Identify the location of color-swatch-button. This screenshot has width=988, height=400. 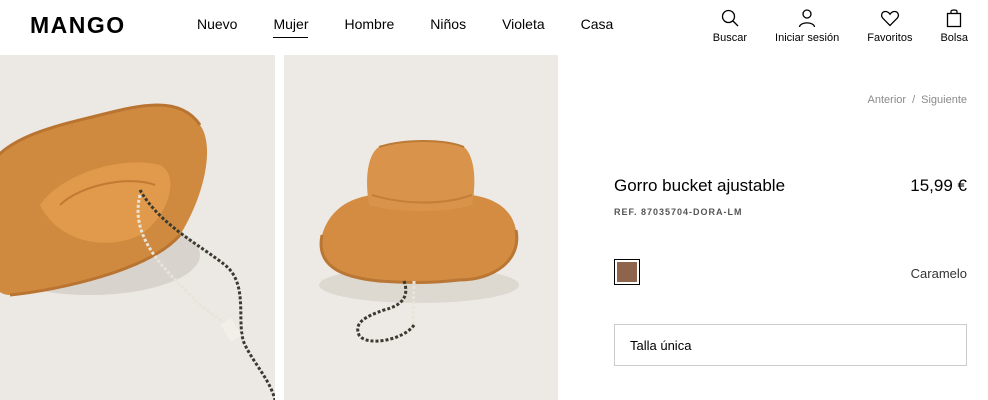
(627, 272).